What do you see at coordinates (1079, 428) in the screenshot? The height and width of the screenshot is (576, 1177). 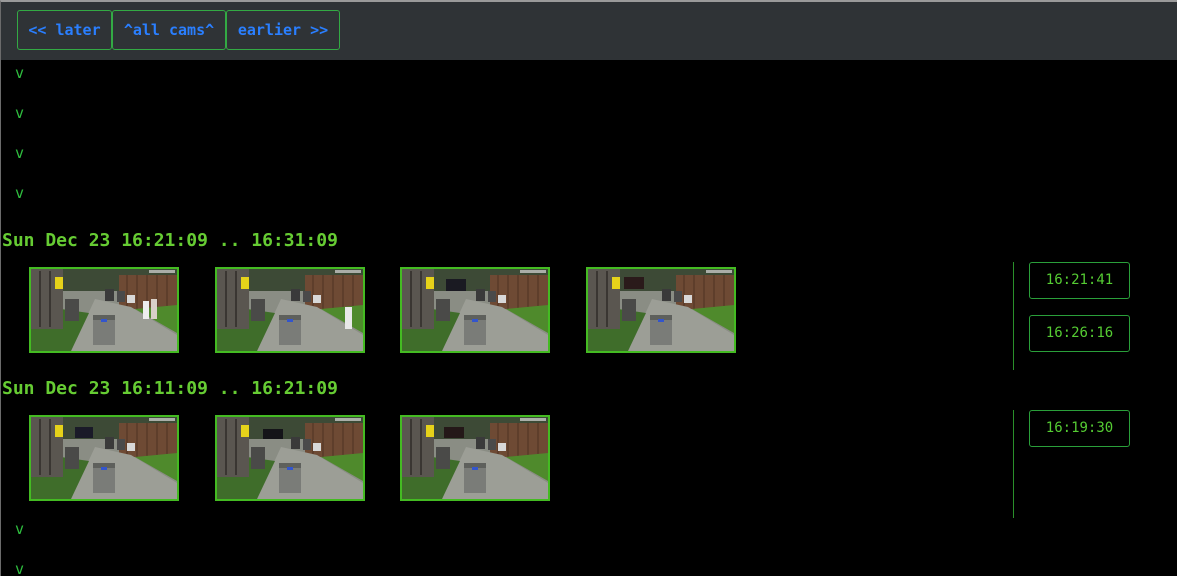 I see `timestamp-button: 16:19:30` at bounding box center [1079, 428].